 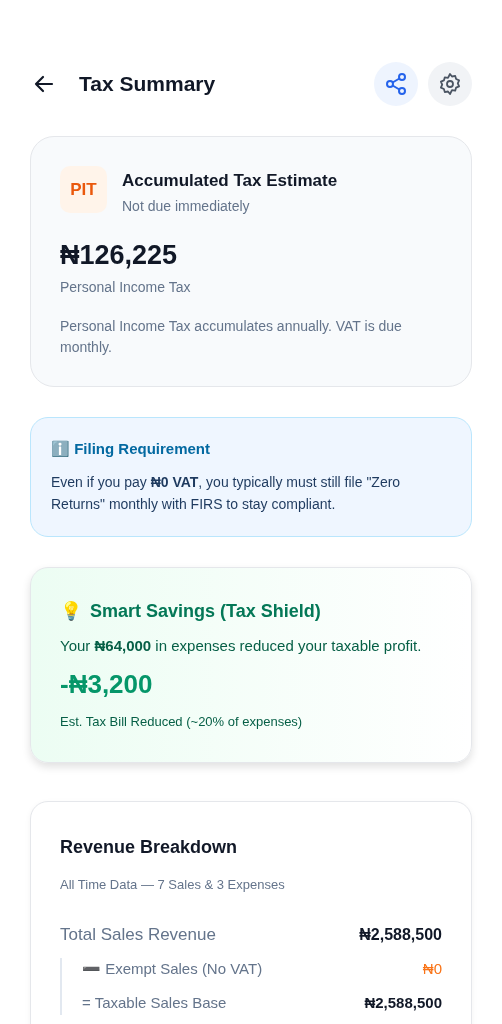 I want to click on savings-text: Your ₦64,000 in expenses reduced your taxable profit., so click(x=241, y=645).